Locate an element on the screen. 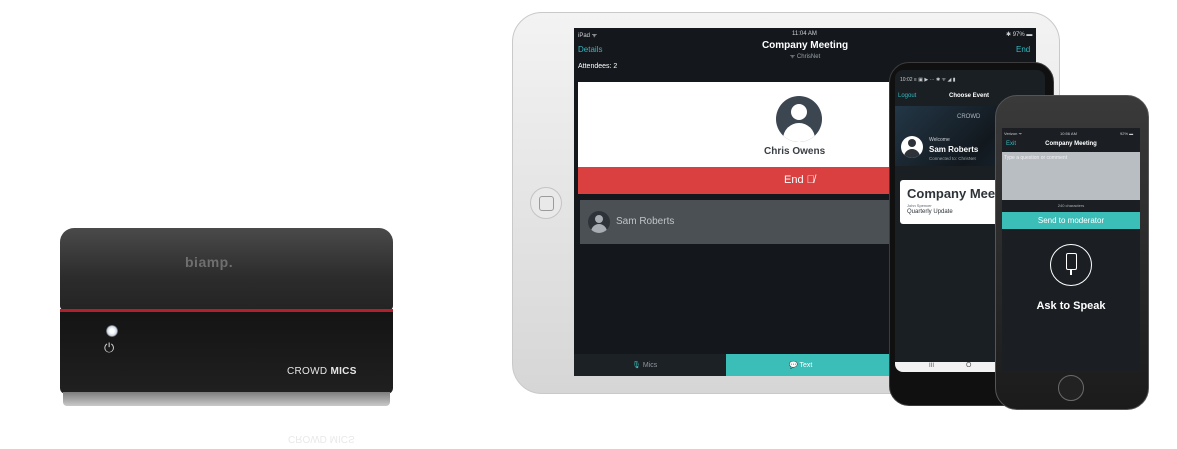 This screenshot has height=449, width=1177. phone-microphone-icon is located at coordinates (1071, 261).